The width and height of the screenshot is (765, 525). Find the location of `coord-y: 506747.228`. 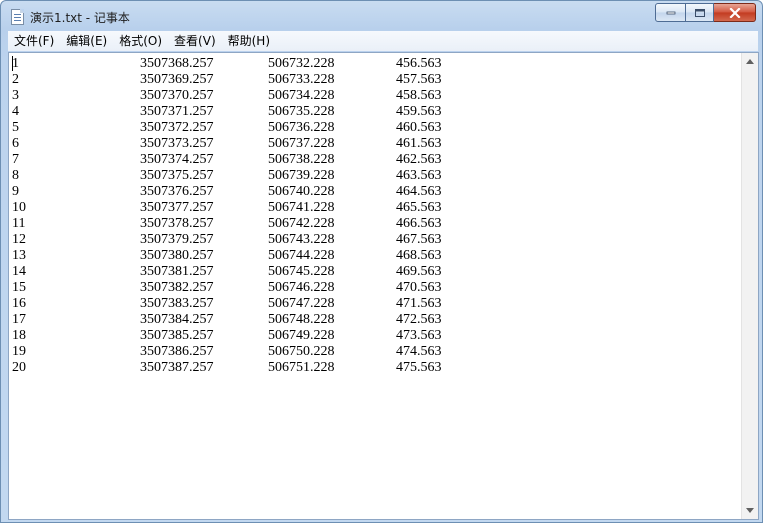

coord-y: 506747.228 is located at coordinates (301, 303).